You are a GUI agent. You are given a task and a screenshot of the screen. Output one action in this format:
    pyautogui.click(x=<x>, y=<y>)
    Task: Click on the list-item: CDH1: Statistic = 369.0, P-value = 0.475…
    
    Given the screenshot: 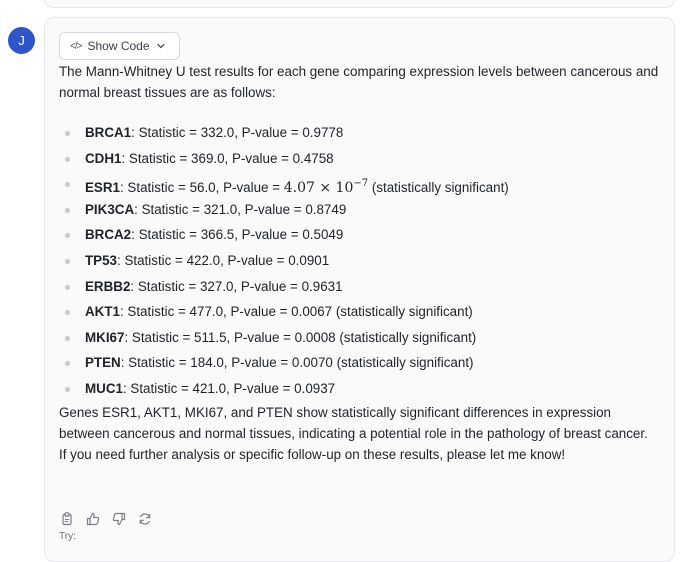 What is the action you would take?
    pyautogui.click(x=359, y=159)
    